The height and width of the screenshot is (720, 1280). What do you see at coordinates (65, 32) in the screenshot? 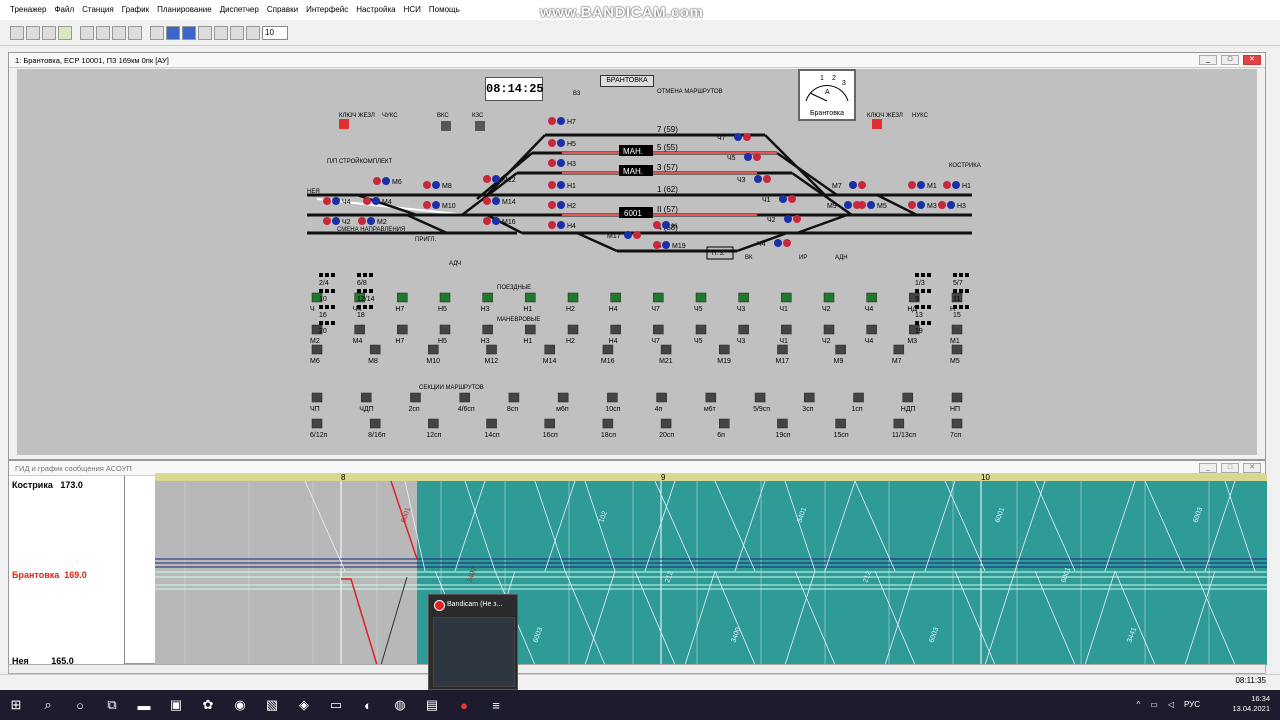
I see `gid-button` at bounding box center [65, 32].